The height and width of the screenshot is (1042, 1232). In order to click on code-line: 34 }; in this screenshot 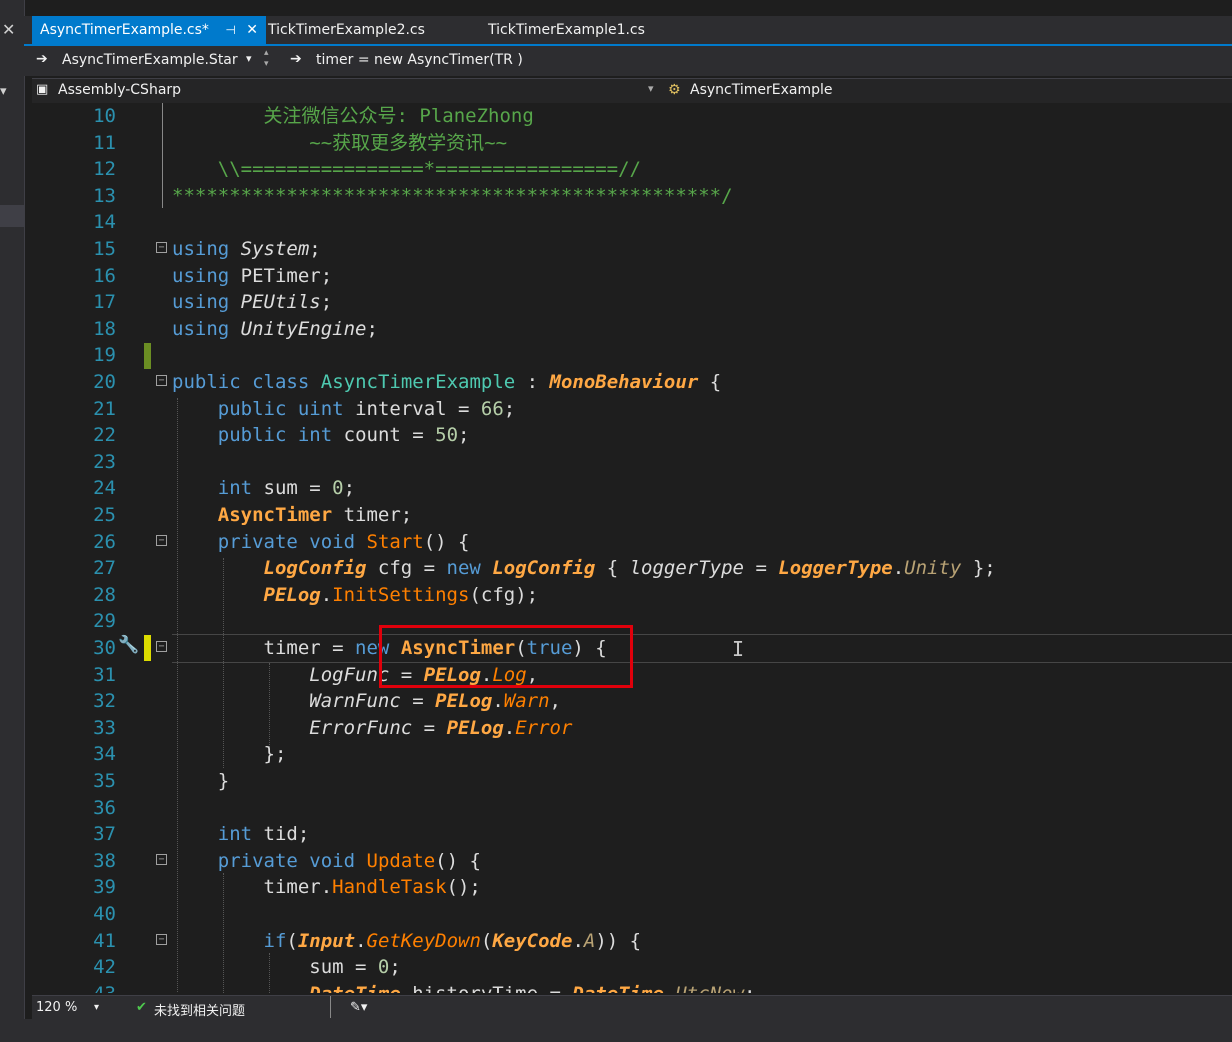, I will do `click(632, 754)`.